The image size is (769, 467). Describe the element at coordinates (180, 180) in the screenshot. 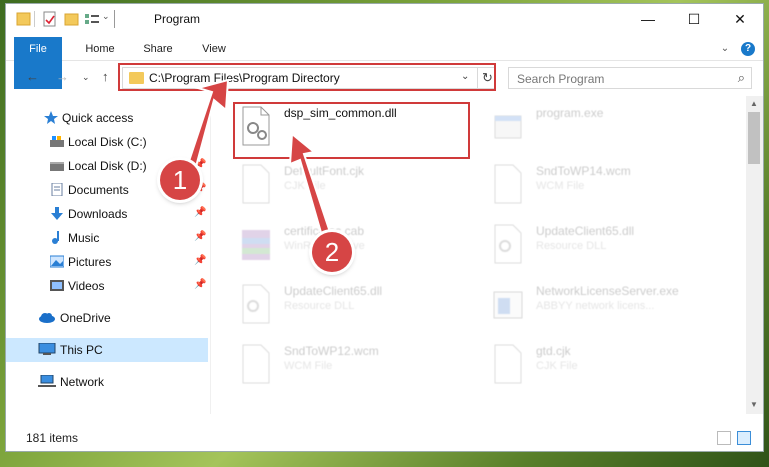

I see `callout-1: 1` at that location.